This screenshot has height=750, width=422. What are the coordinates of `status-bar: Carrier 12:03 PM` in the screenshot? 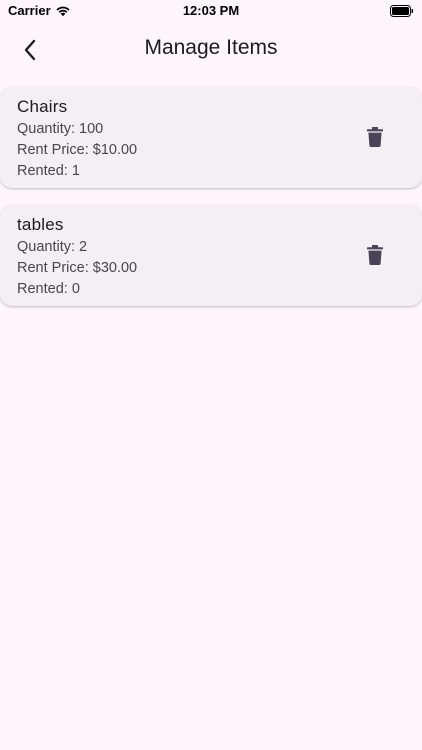 It's located at (211, 12).